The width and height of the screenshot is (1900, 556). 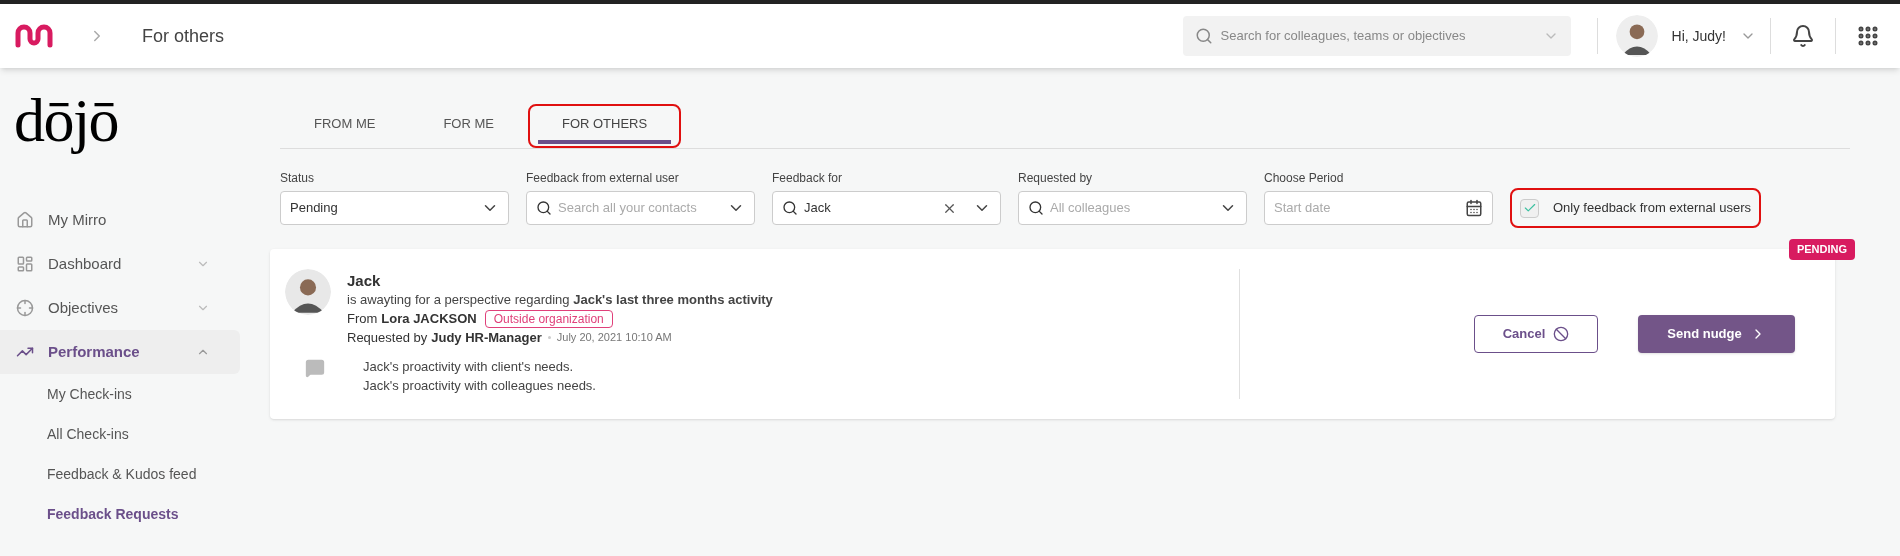 I want to click on nav-item: Dashboard, so click(x=120, y=264).